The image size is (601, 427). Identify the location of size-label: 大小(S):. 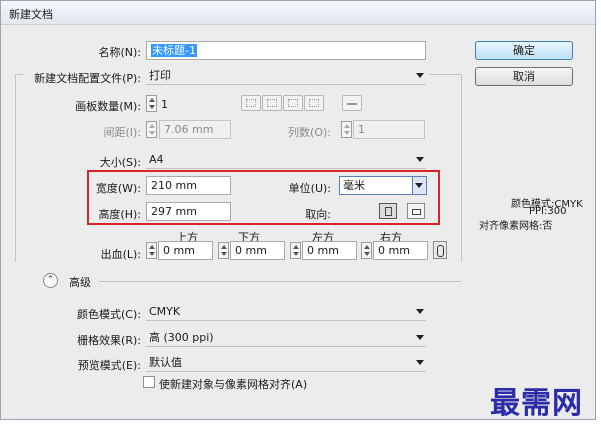
(120, 162).